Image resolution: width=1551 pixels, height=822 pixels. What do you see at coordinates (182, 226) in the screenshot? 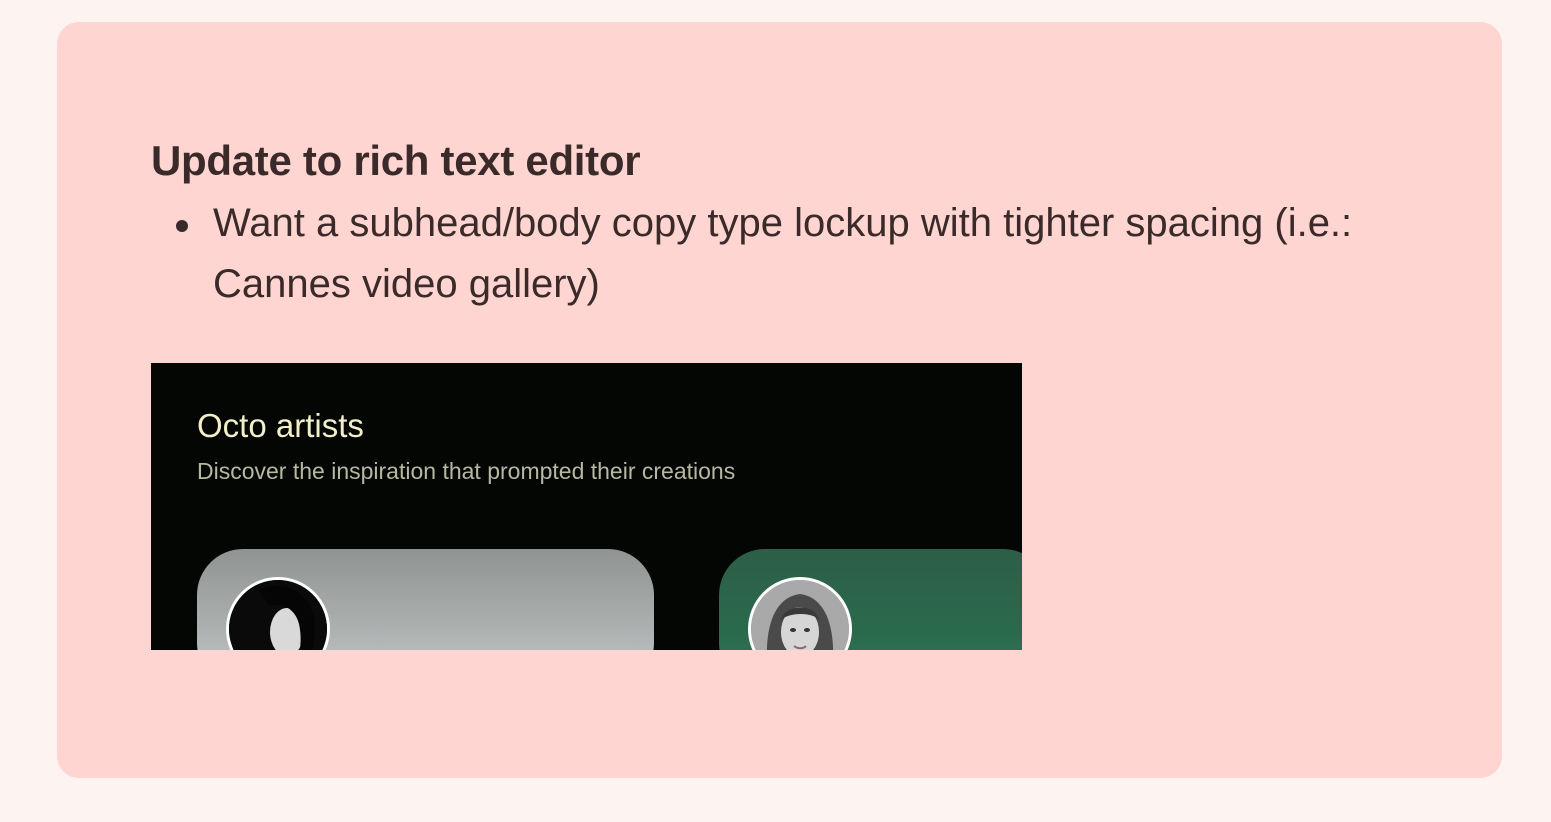
I see `bullet-dot-icon` at bounding box center [182, 226].